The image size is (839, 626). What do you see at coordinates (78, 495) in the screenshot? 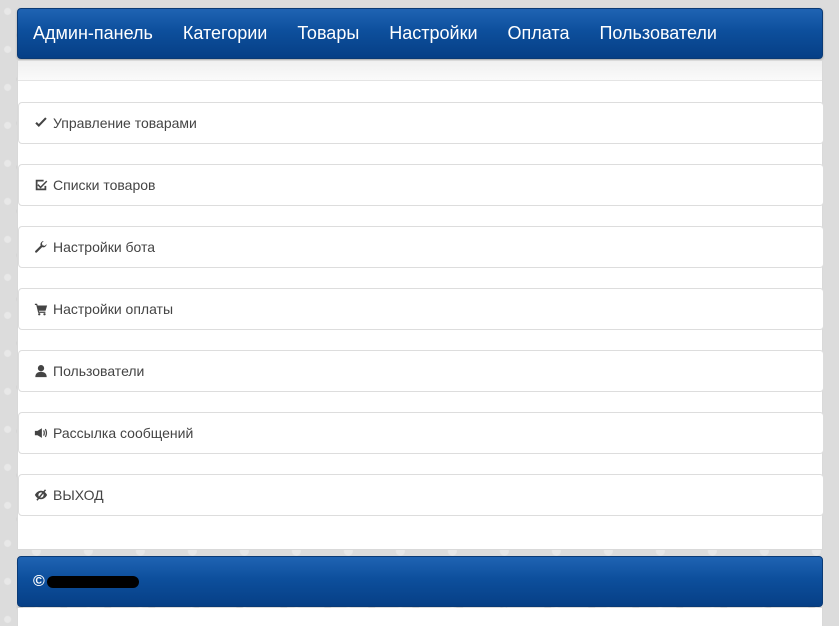
I see `menu-item-label: ВЫХОД` at bounding box center [78, 495].